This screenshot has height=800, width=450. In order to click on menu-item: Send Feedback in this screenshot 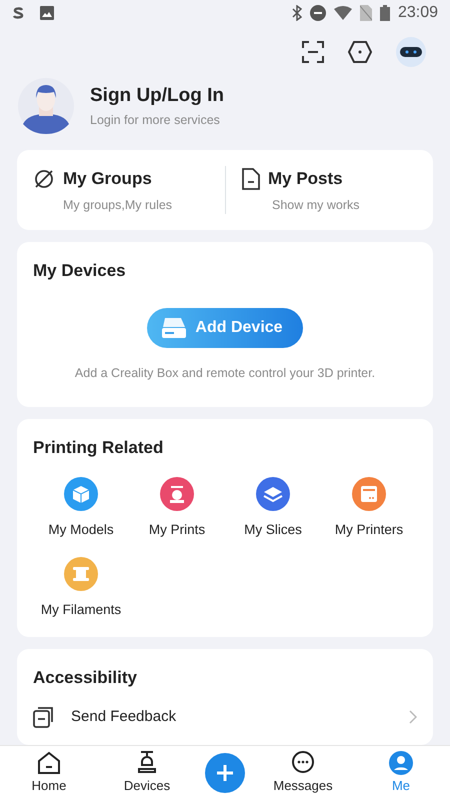, I will do `click(123, 717)`.